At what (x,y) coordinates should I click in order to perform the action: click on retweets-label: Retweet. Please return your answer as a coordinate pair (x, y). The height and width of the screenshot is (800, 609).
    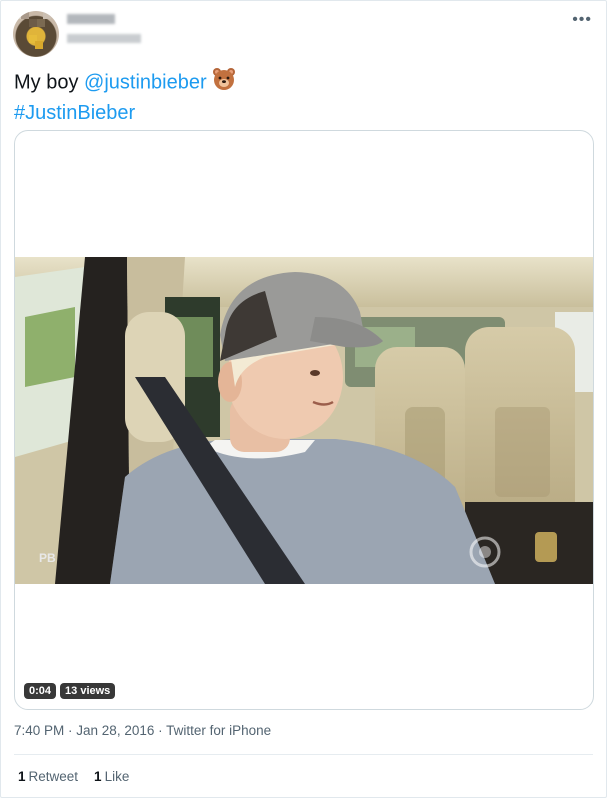
    Looking at the image, I should click on (53, 776).